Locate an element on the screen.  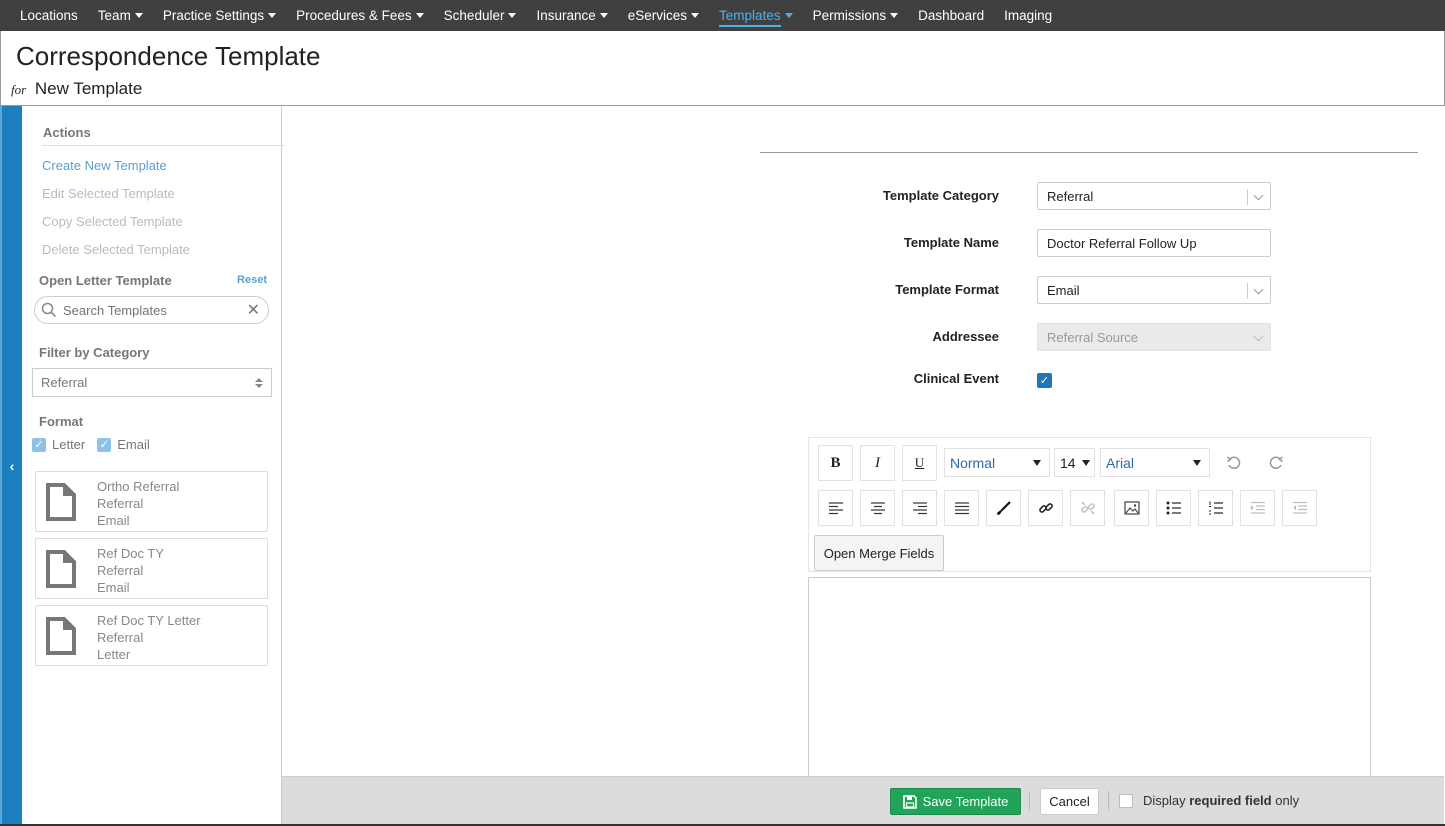
outdent-button is located at coordinates (1299, 508).